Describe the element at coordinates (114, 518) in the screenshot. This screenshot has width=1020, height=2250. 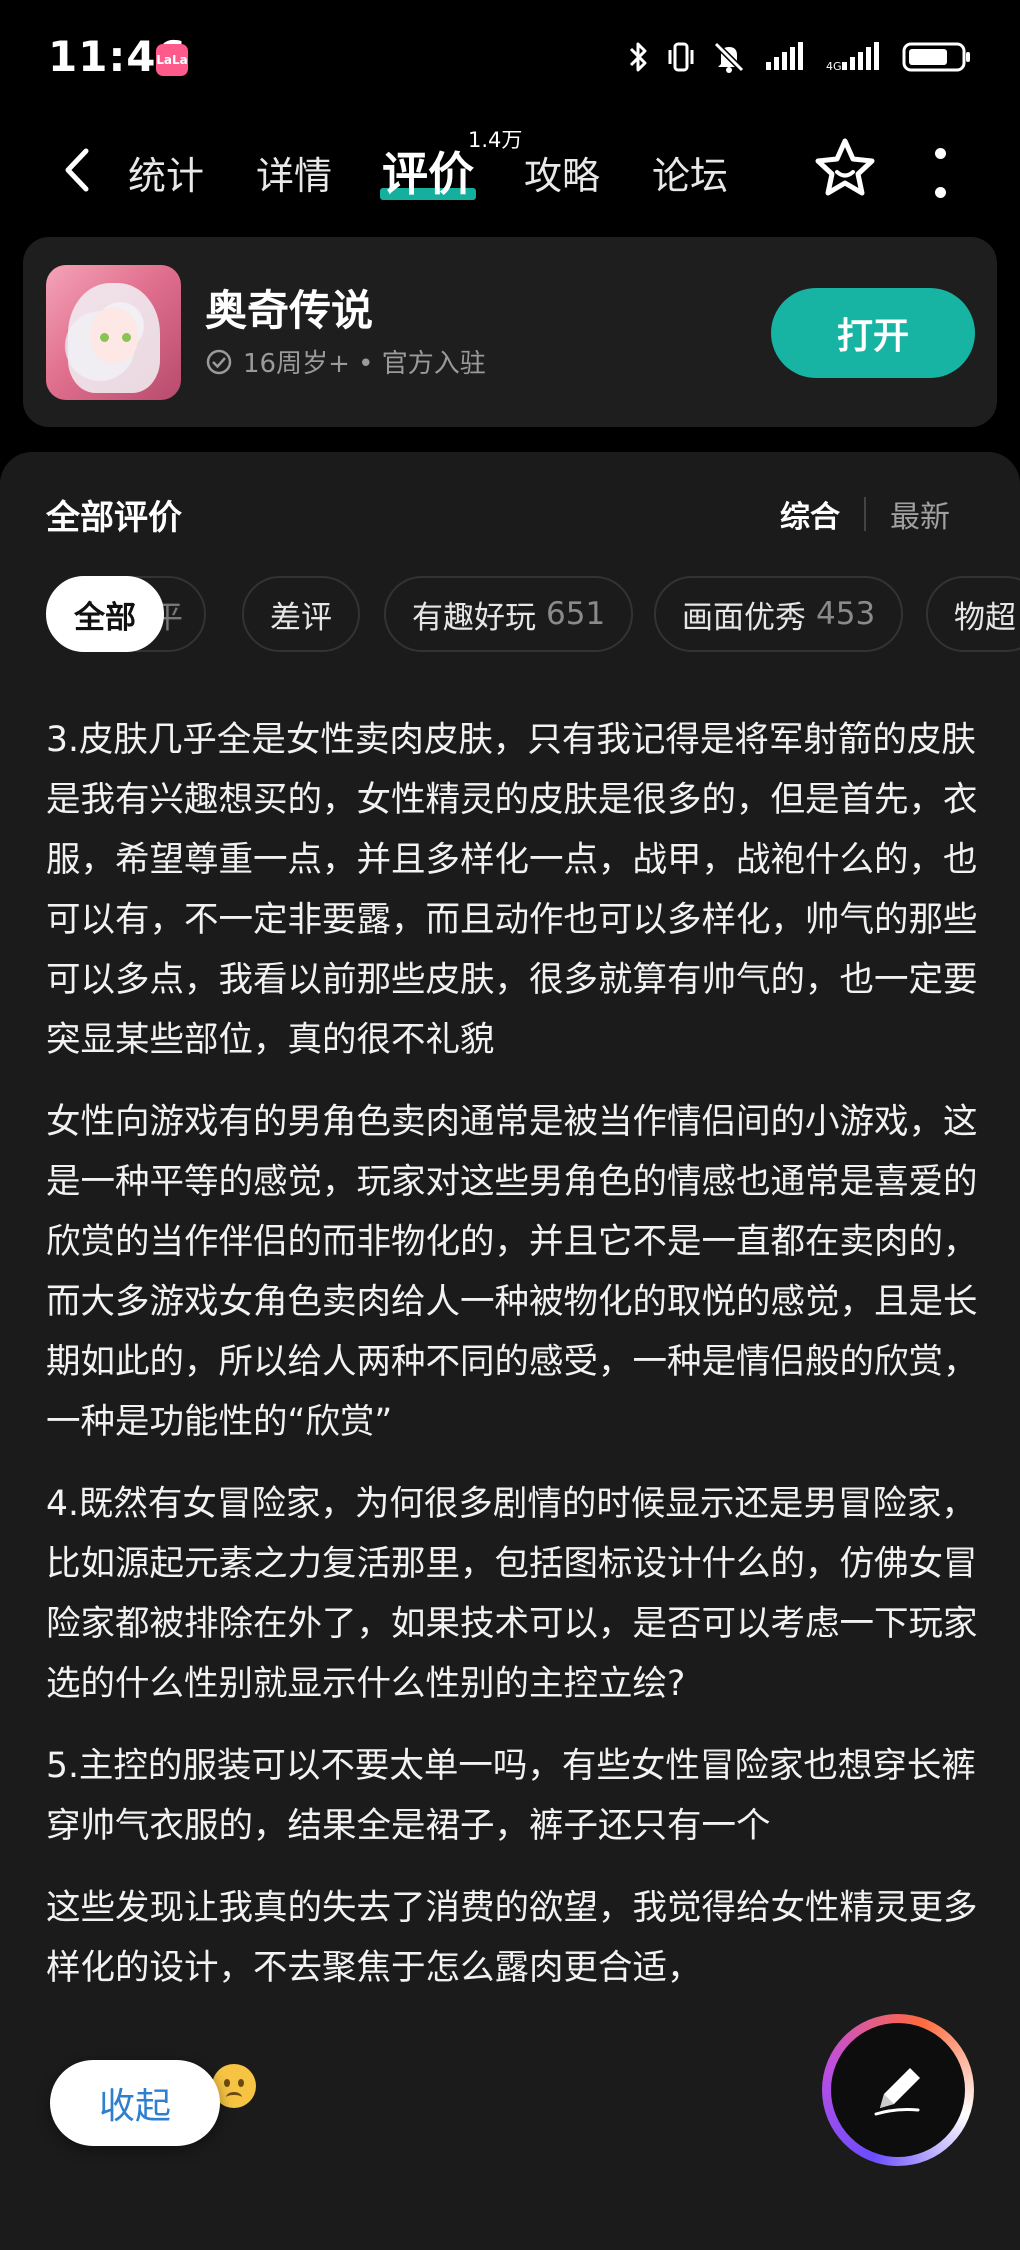
I see `reviews-title: 全部评价` at that location.